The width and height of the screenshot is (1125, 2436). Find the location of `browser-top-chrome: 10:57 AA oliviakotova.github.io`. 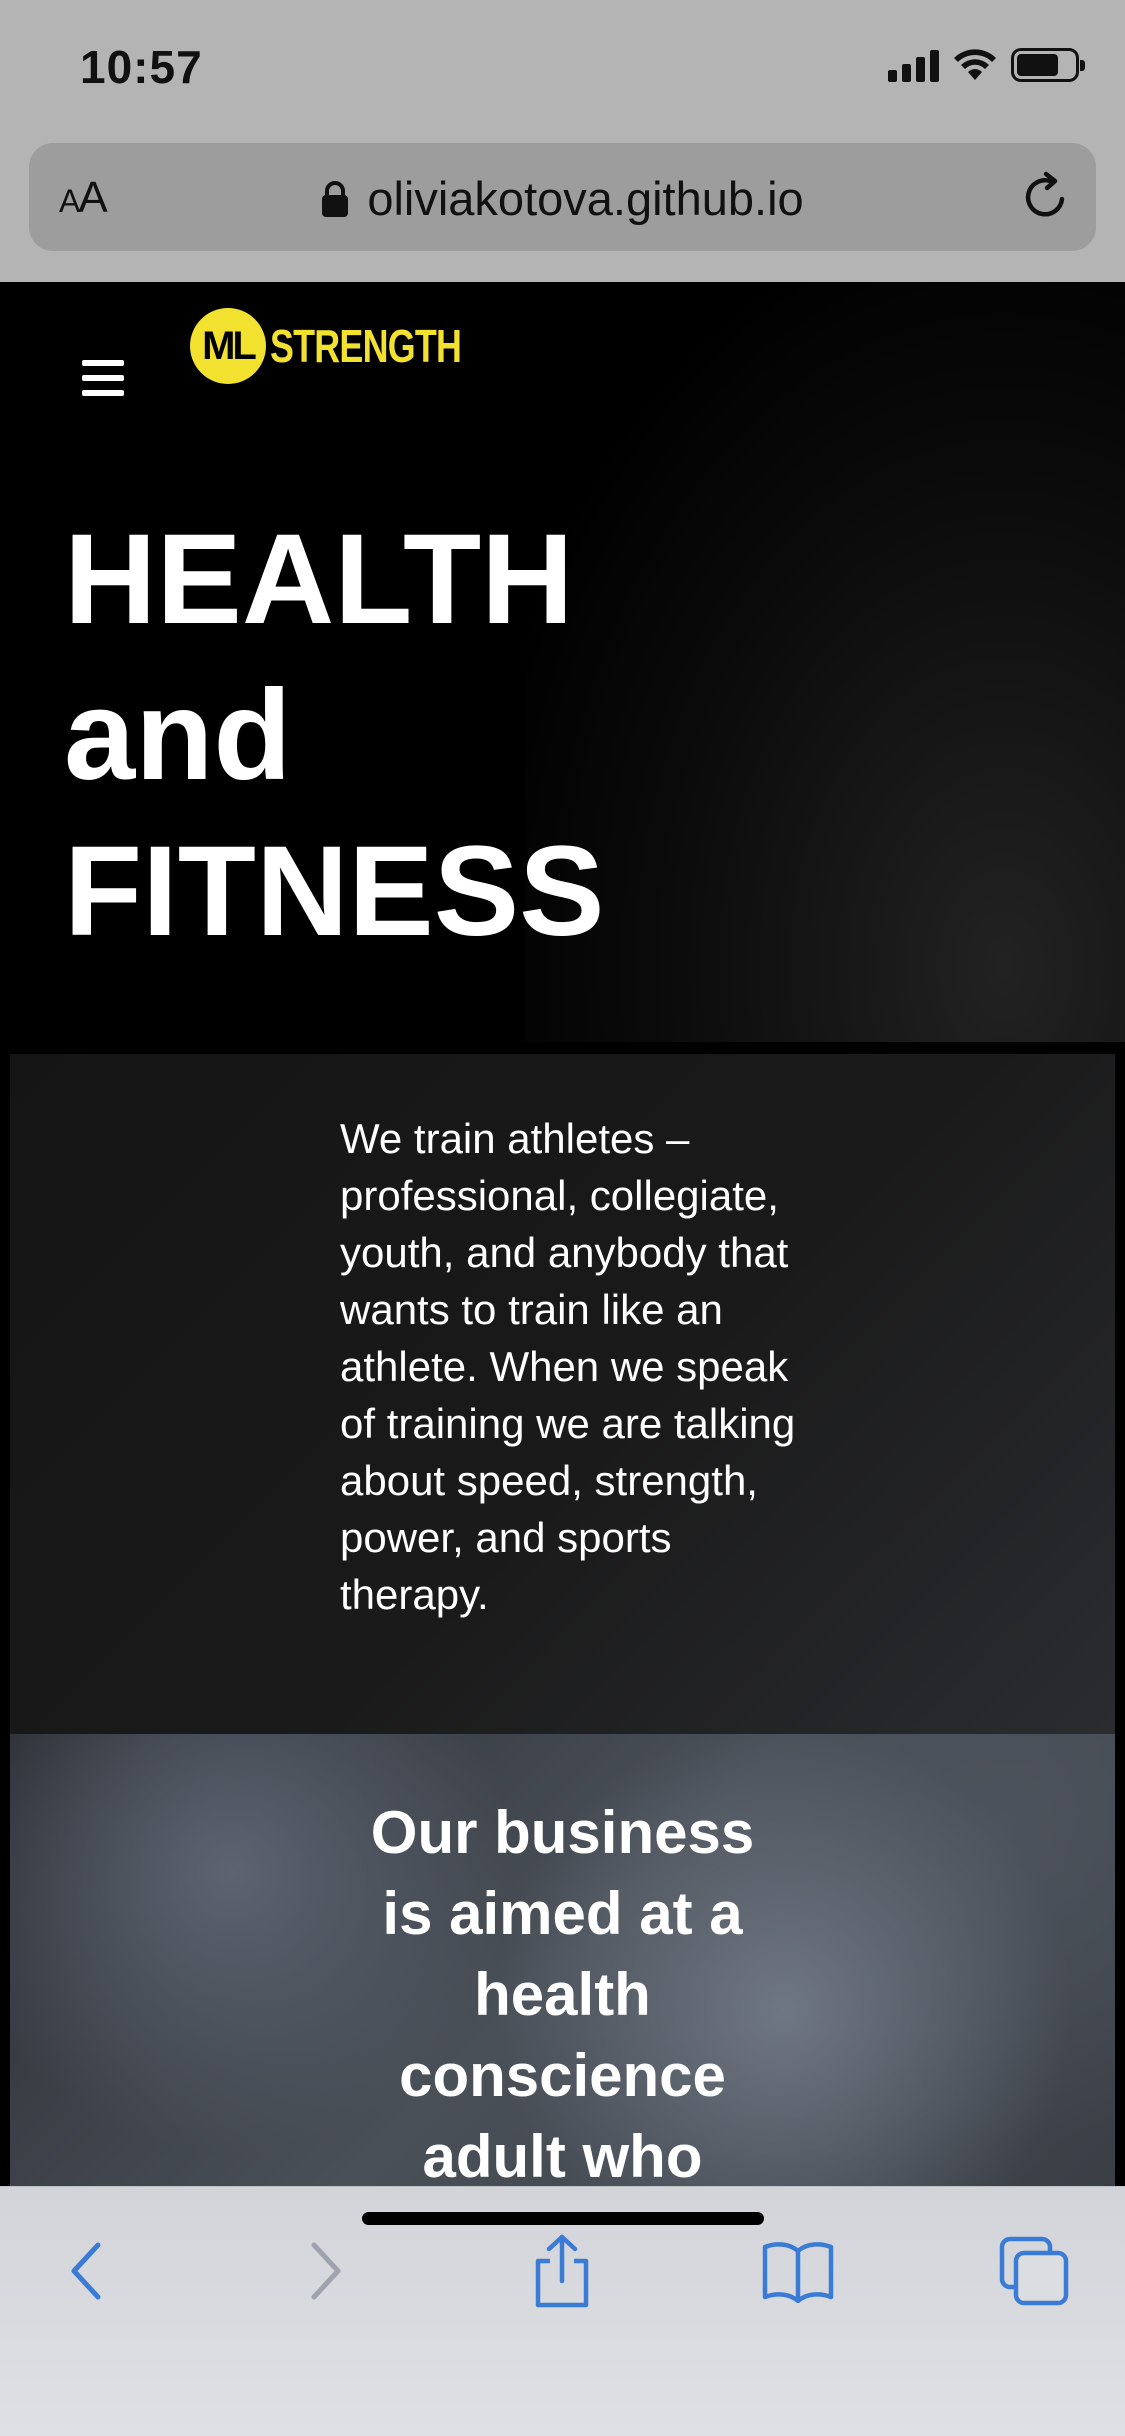

browser-top-chrome: 10:57 AA oliviakotova.github.io is located at coordinates (562, 141).